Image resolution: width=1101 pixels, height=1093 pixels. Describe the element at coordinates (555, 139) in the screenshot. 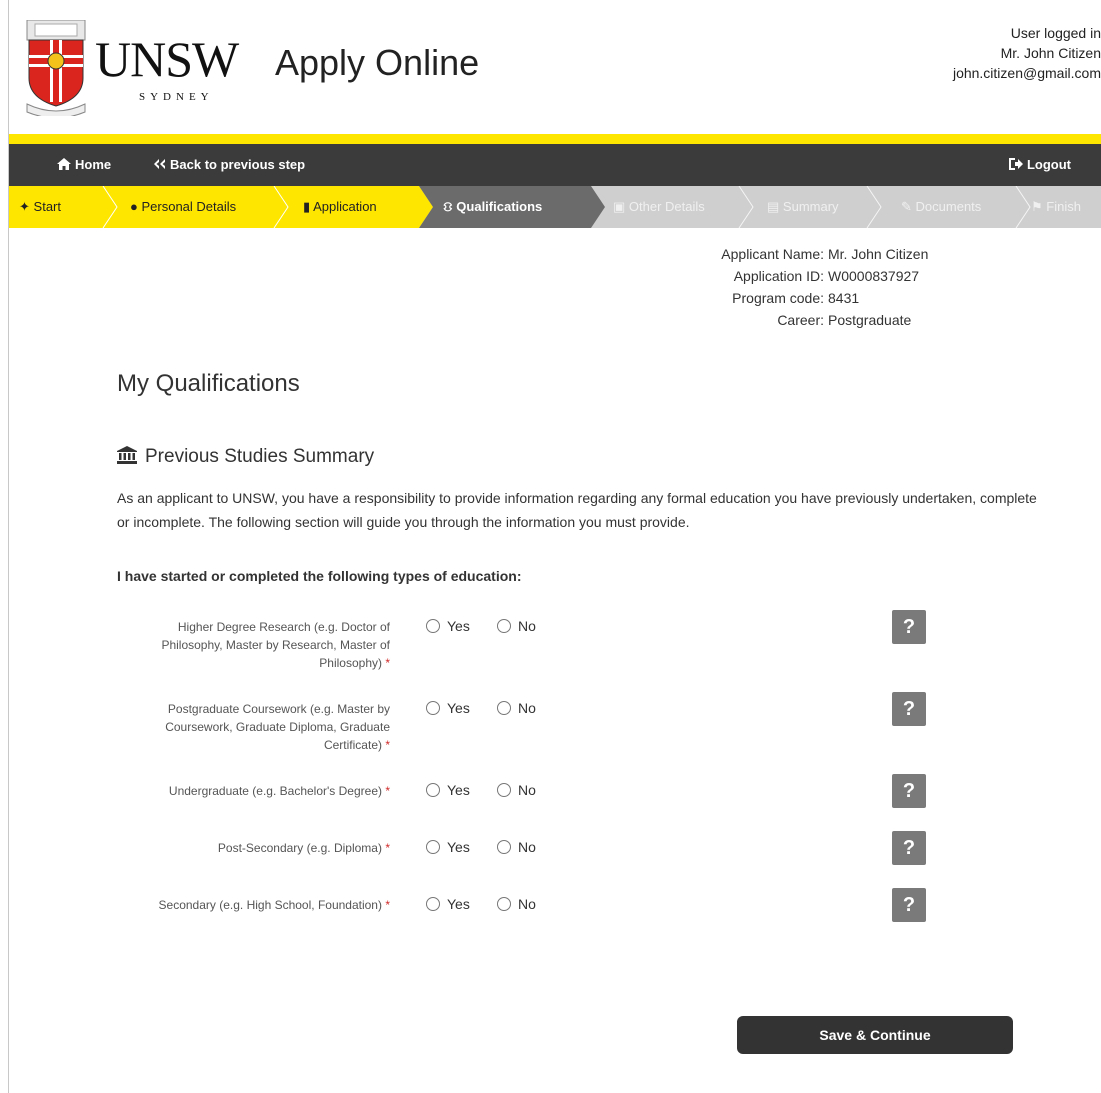

I see `header-yellow-band` at that location.